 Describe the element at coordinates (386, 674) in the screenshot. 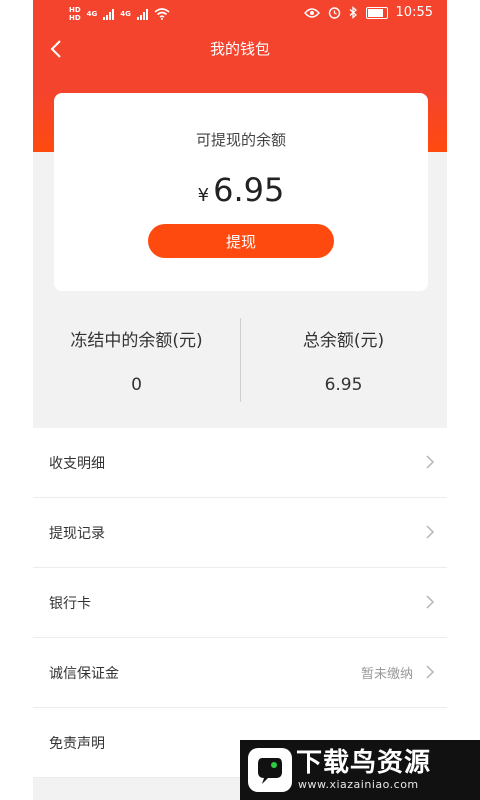

I see `deposit-status: 暂未缴纳` at that location.